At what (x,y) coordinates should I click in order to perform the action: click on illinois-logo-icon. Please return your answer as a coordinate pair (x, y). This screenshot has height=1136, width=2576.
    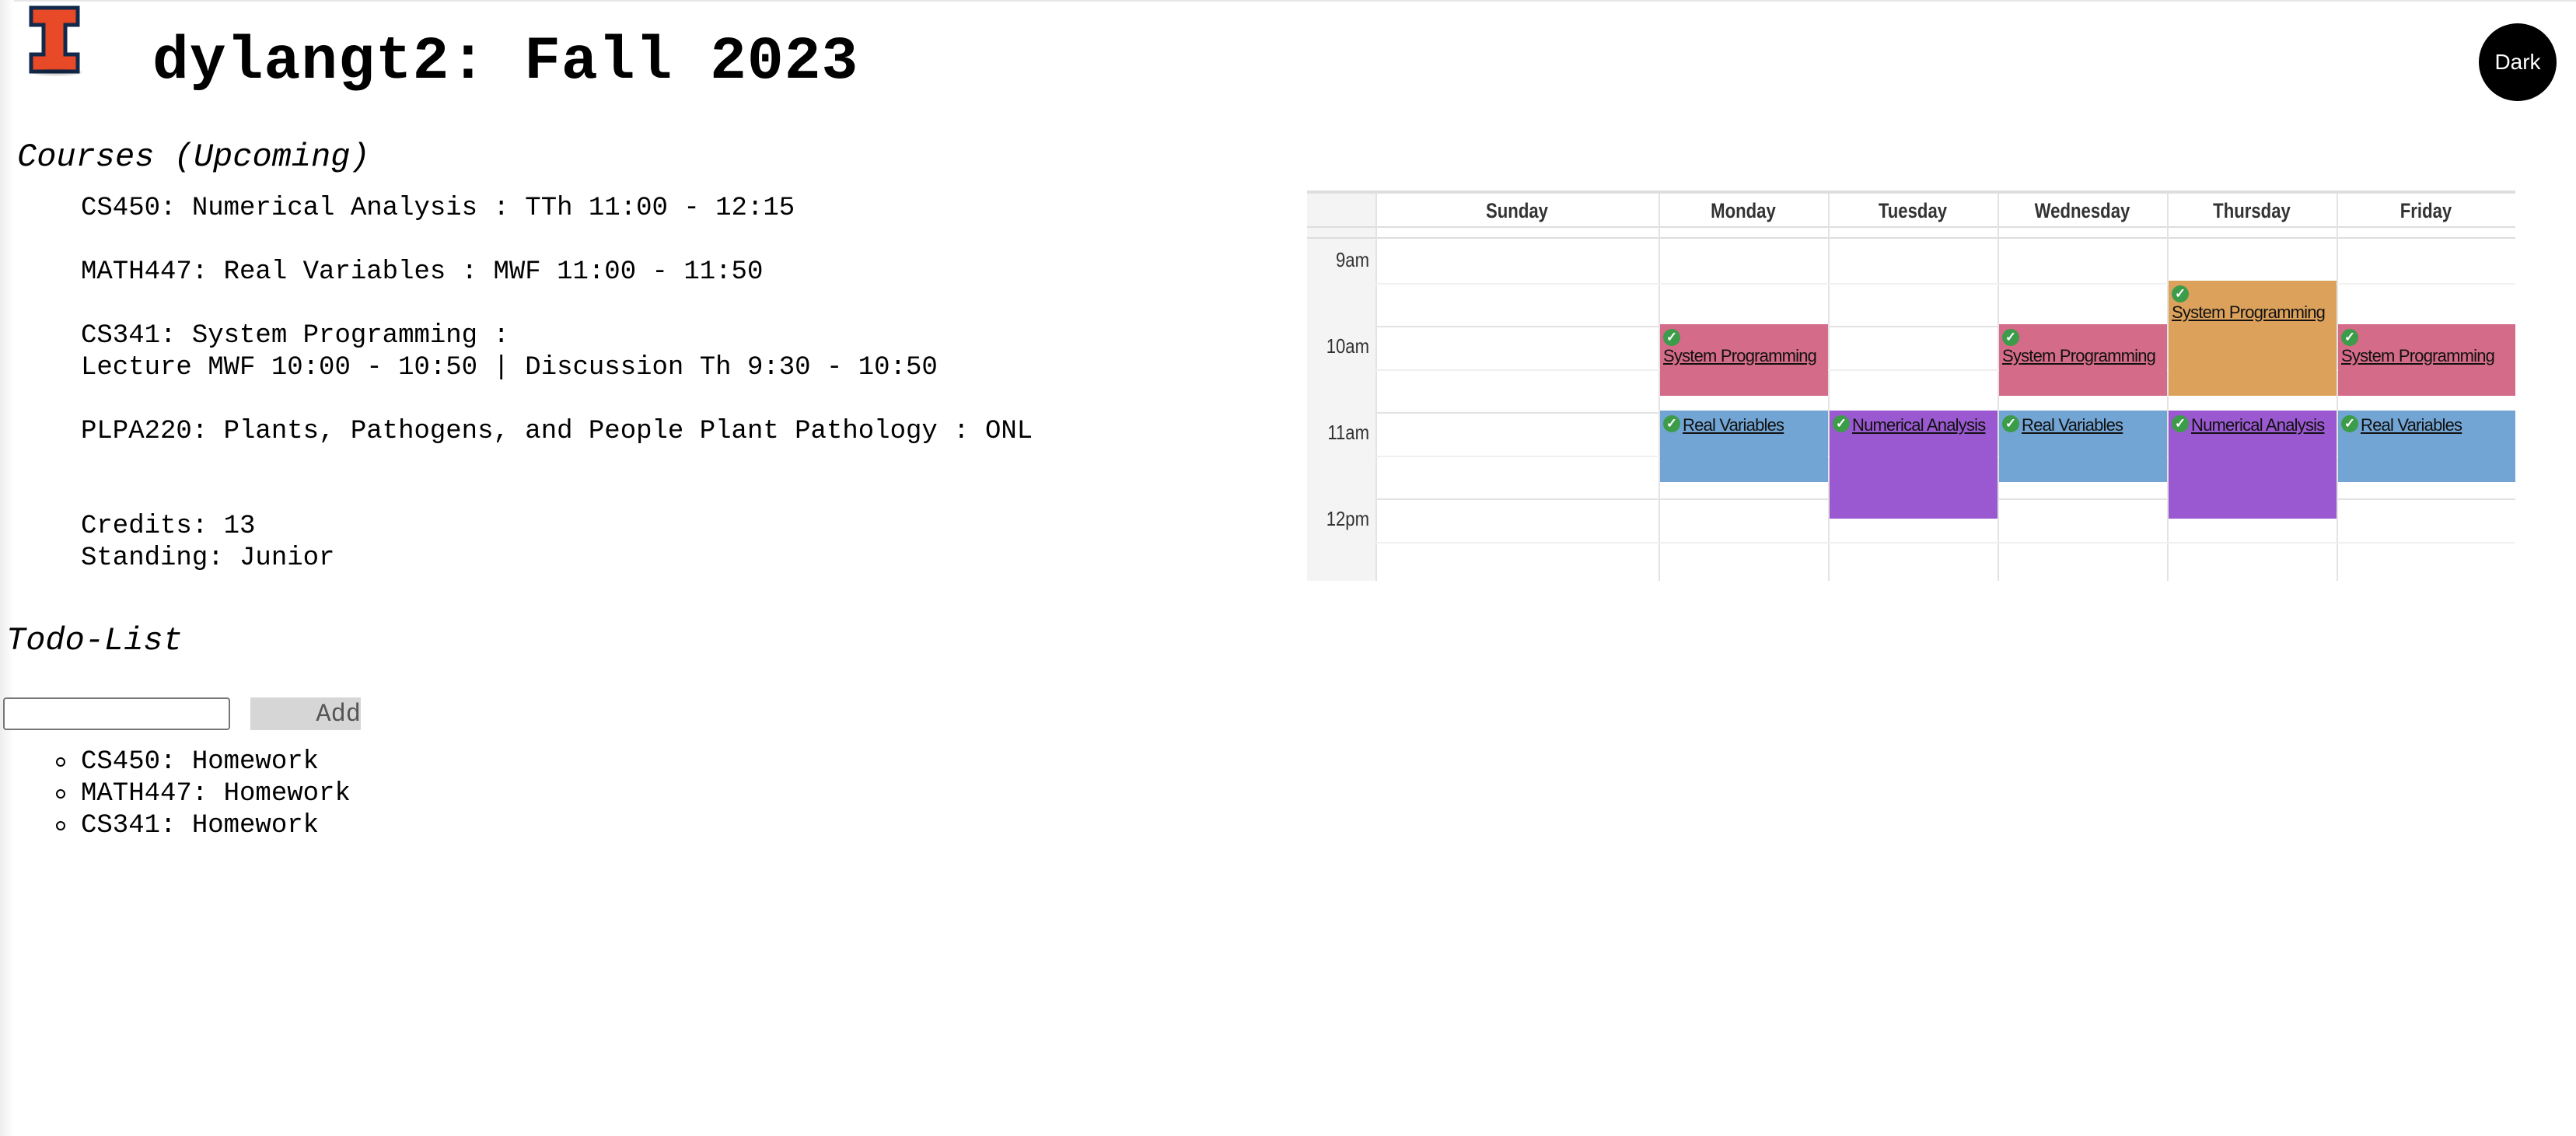
    Looking at the image, I should click on (54, 40).